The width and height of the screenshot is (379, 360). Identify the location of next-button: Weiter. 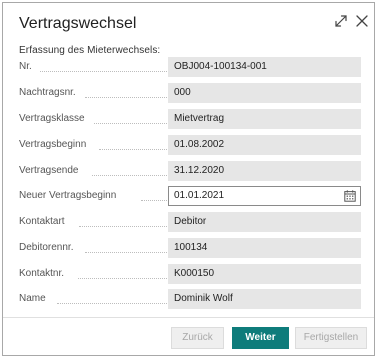
(260, 338).